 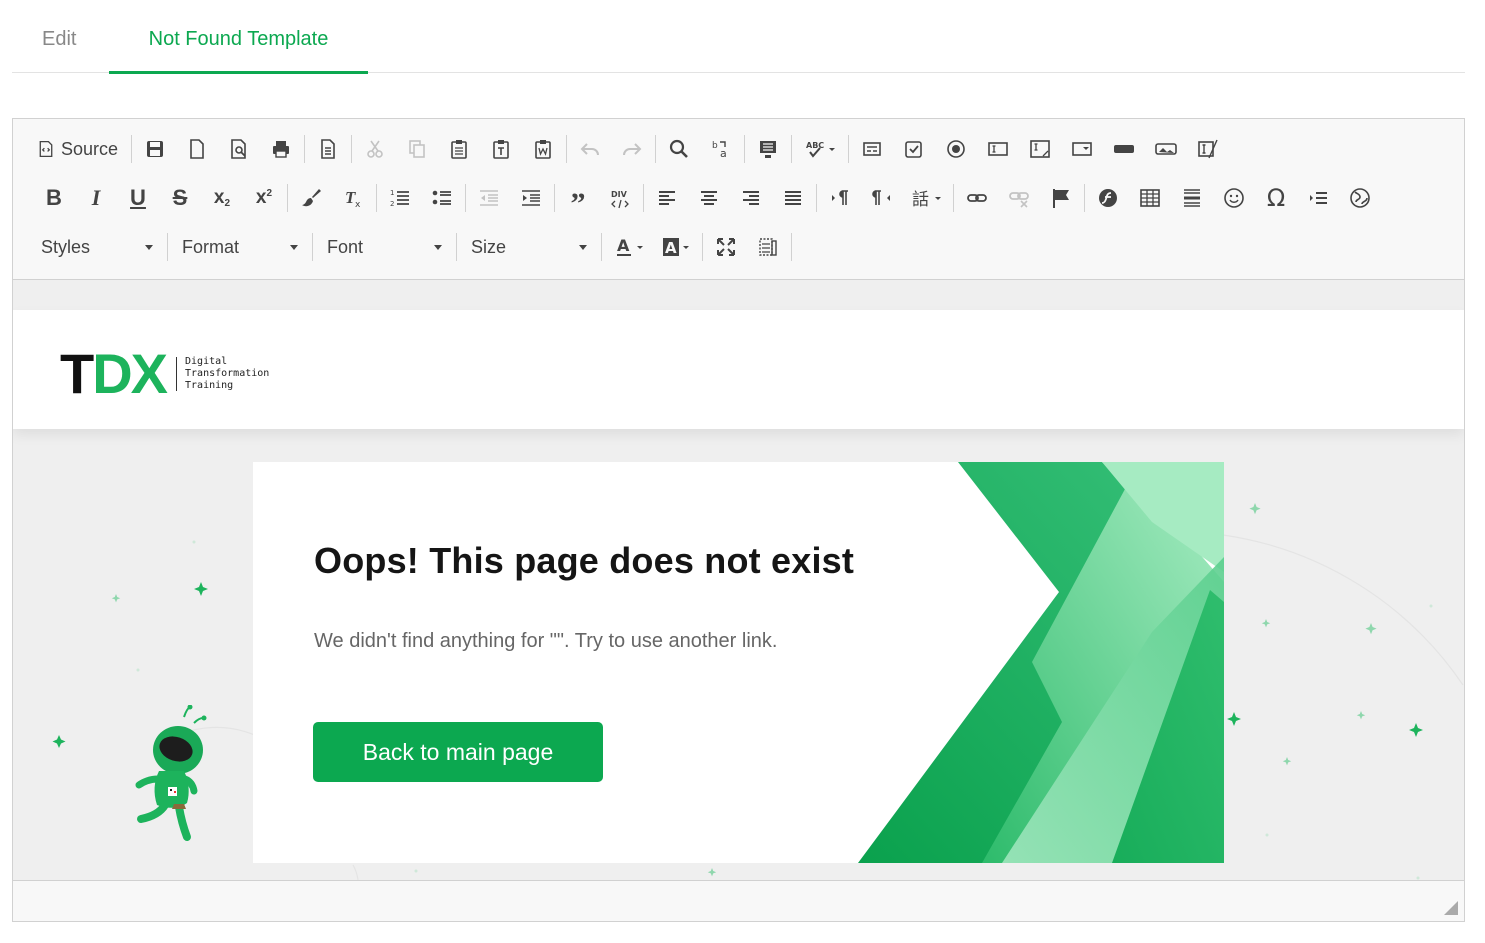 What do you see at coordinates (1208, 149) in the screenshot?
I see `hidden-field-button` at bounding box center [1208, 149].